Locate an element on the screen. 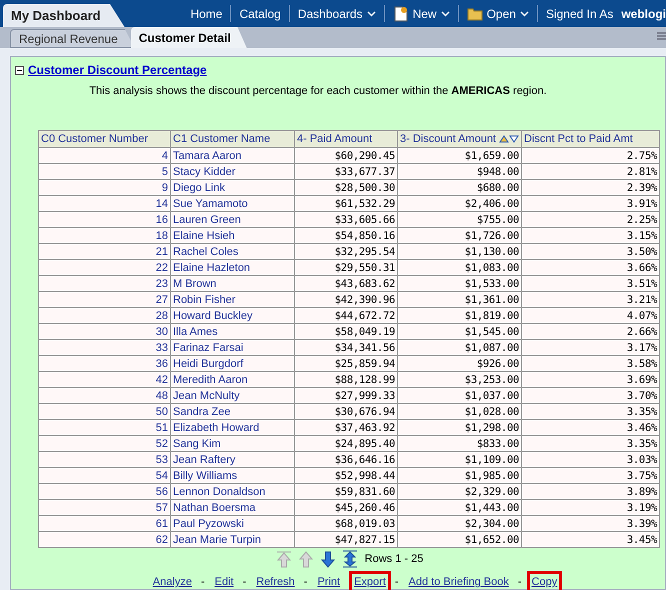  signed-in-label: Signed In As is located at coordinates (580, 14).